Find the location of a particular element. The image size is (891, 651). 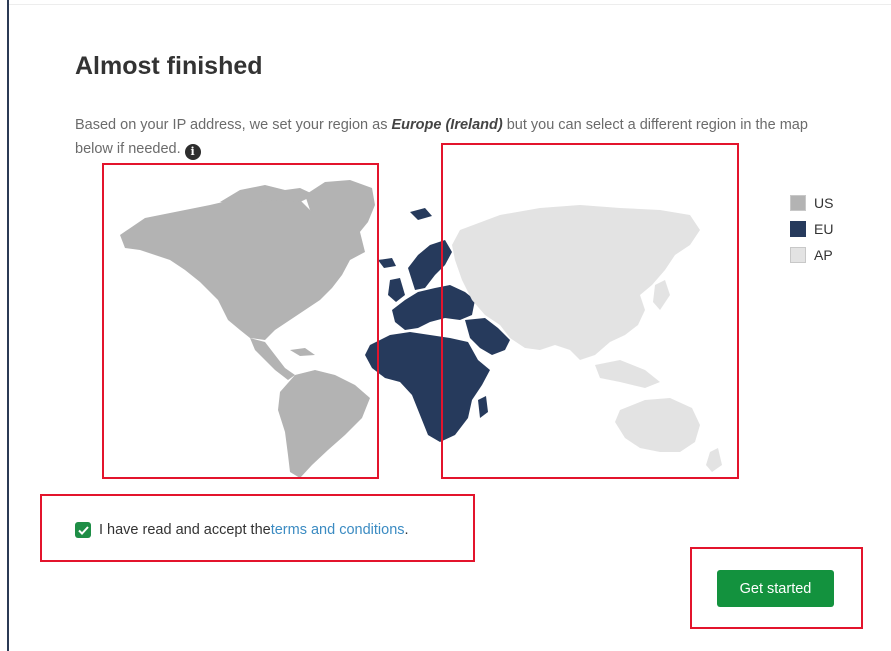

terms-link: terms and conditions is located at coordinates (338, 530).